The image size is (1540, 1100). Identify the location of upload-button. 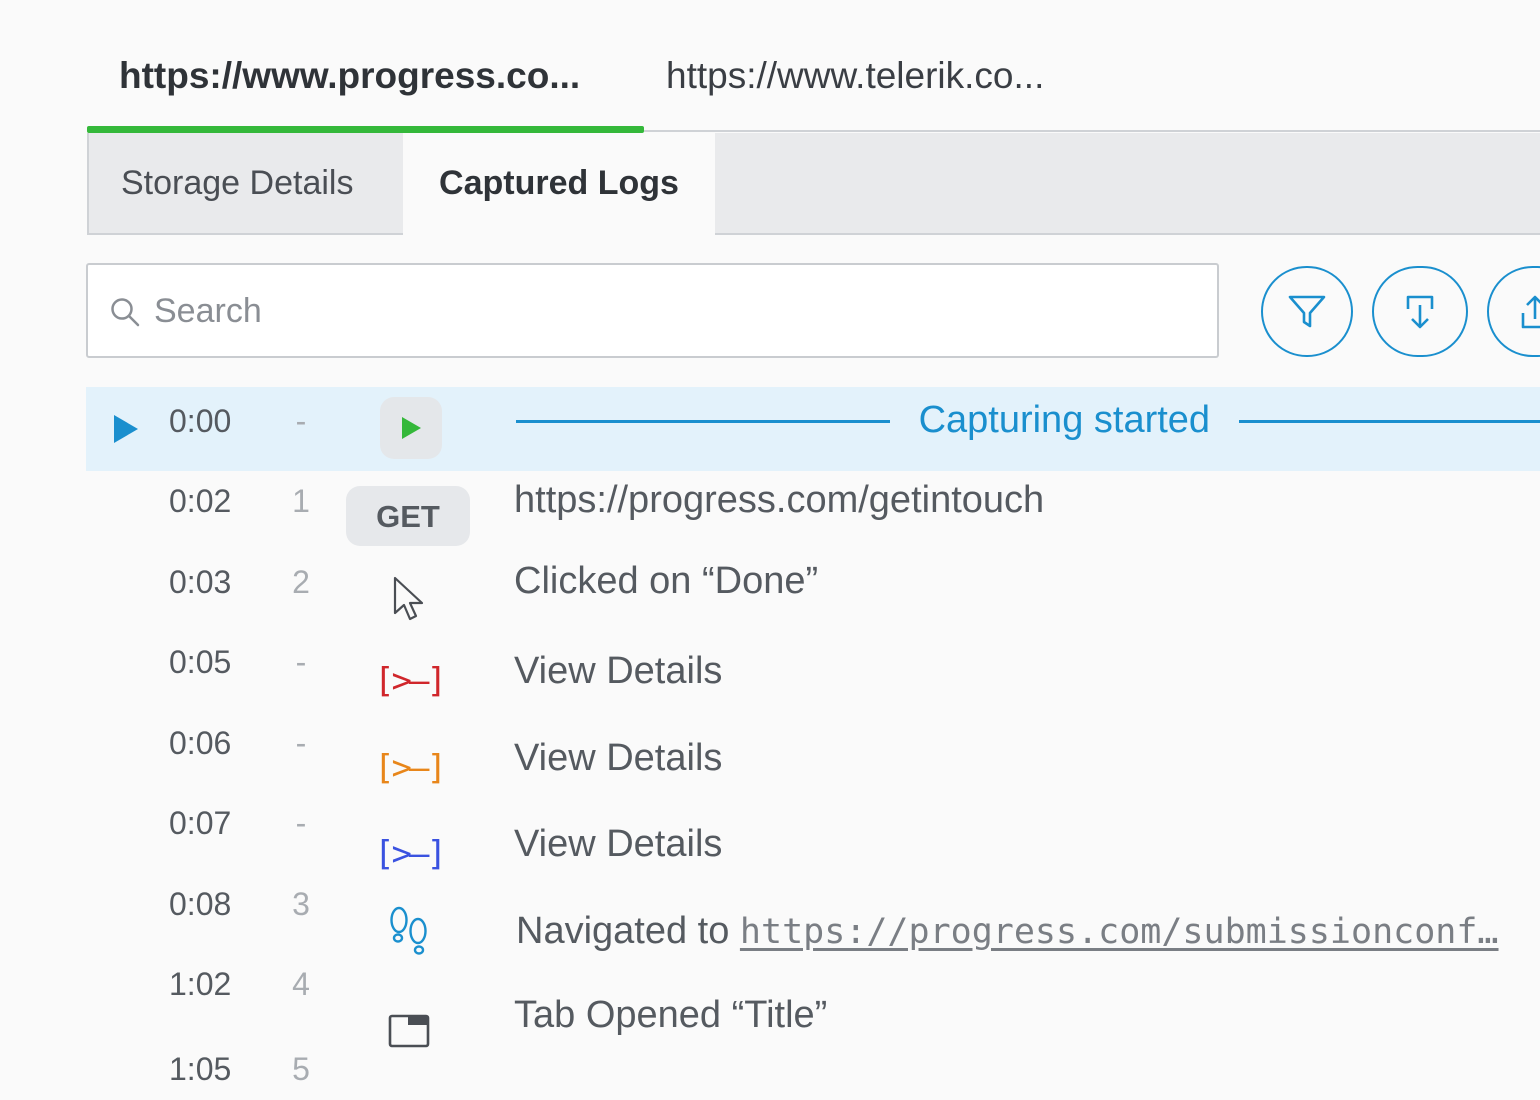
(1513, 311).